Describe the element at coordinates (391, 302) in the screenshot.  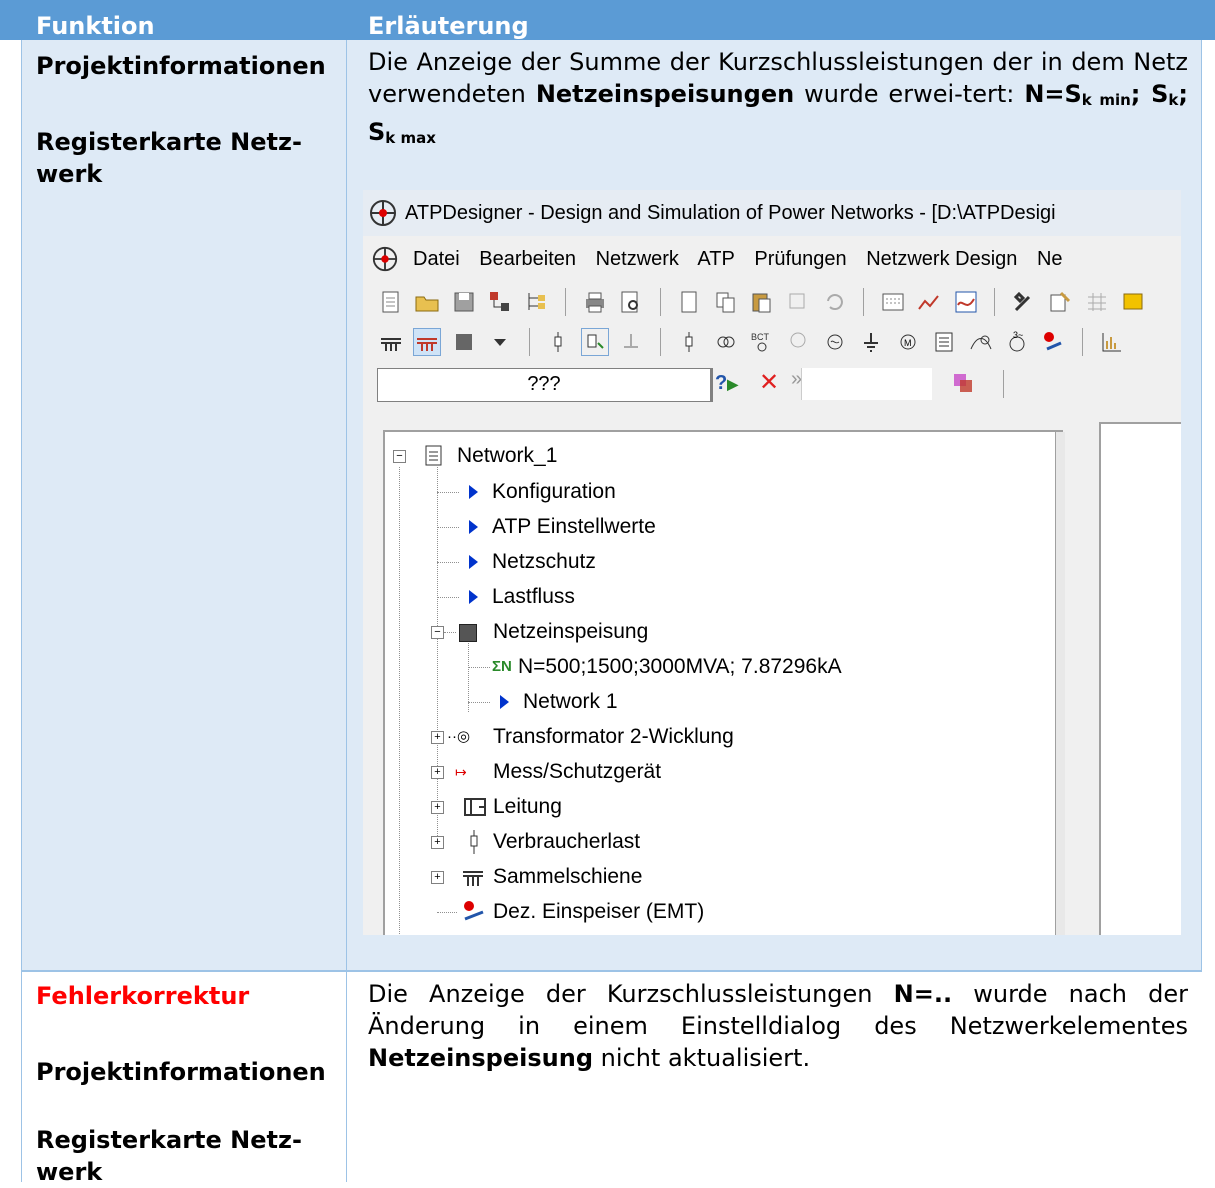
I see `new-file-icon` at that location.